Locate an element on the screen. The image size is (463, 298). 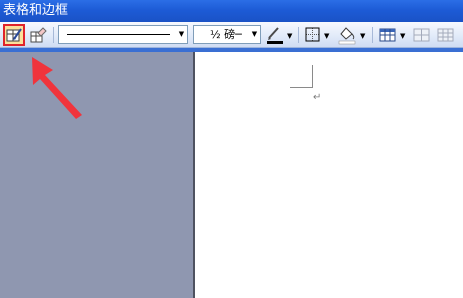
eraser-button is located at coordinates (38, 35).